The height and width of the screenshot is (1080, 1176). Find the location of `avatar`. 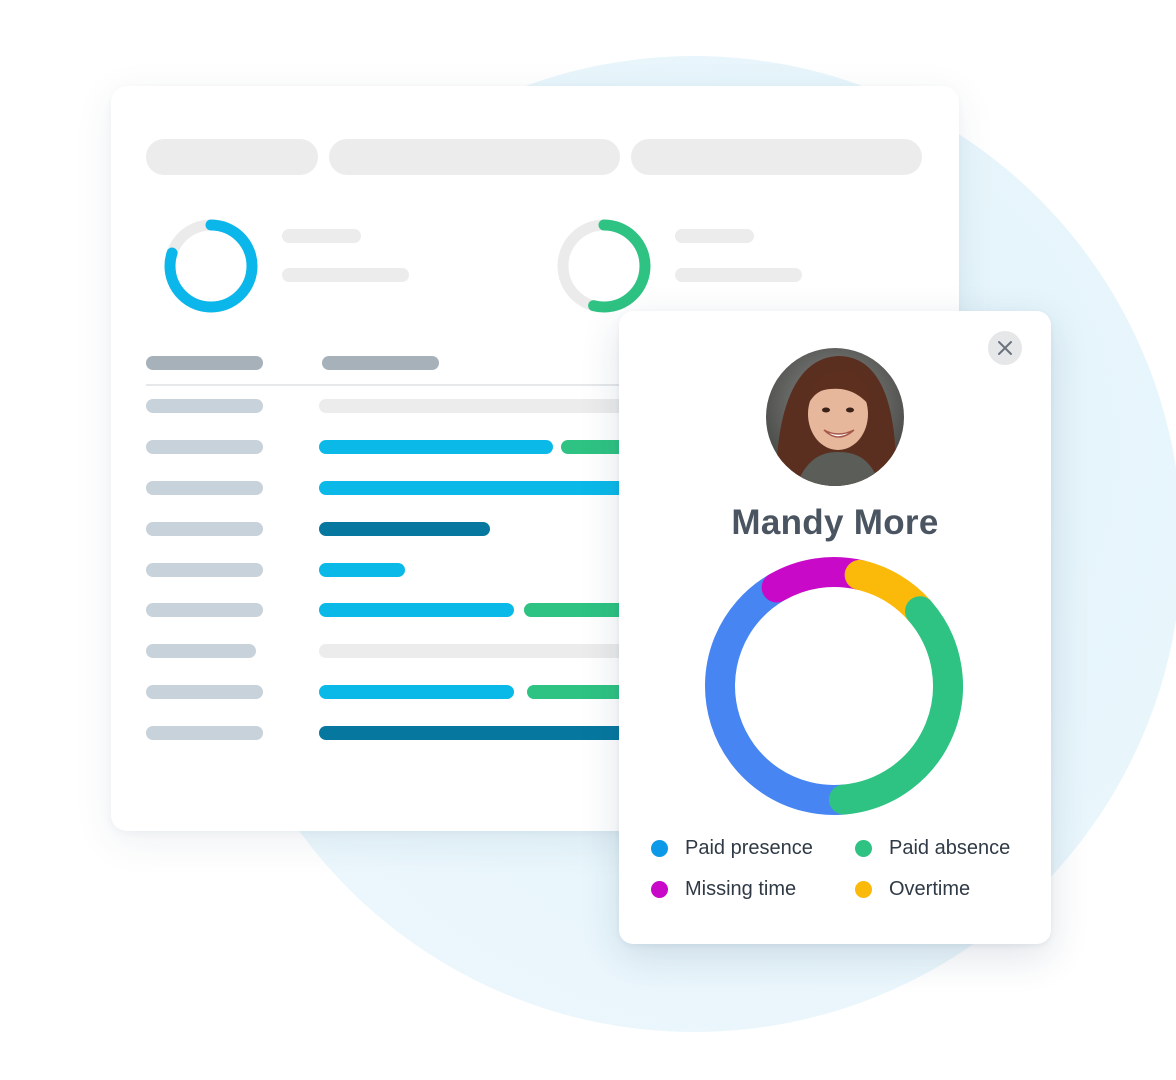

avatar is located at coordinates (835, 417).